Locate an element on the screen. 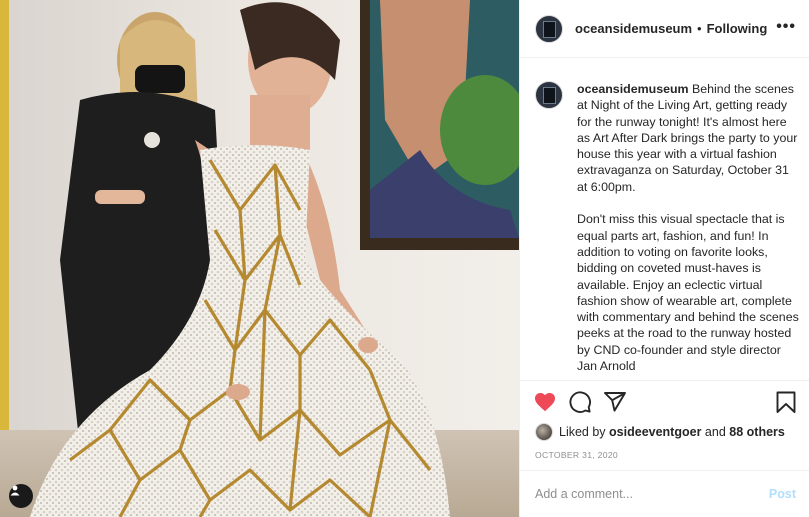 This screenshot has width=809, height=517. likes-count: 88 others is located at coordinates (757, 432).